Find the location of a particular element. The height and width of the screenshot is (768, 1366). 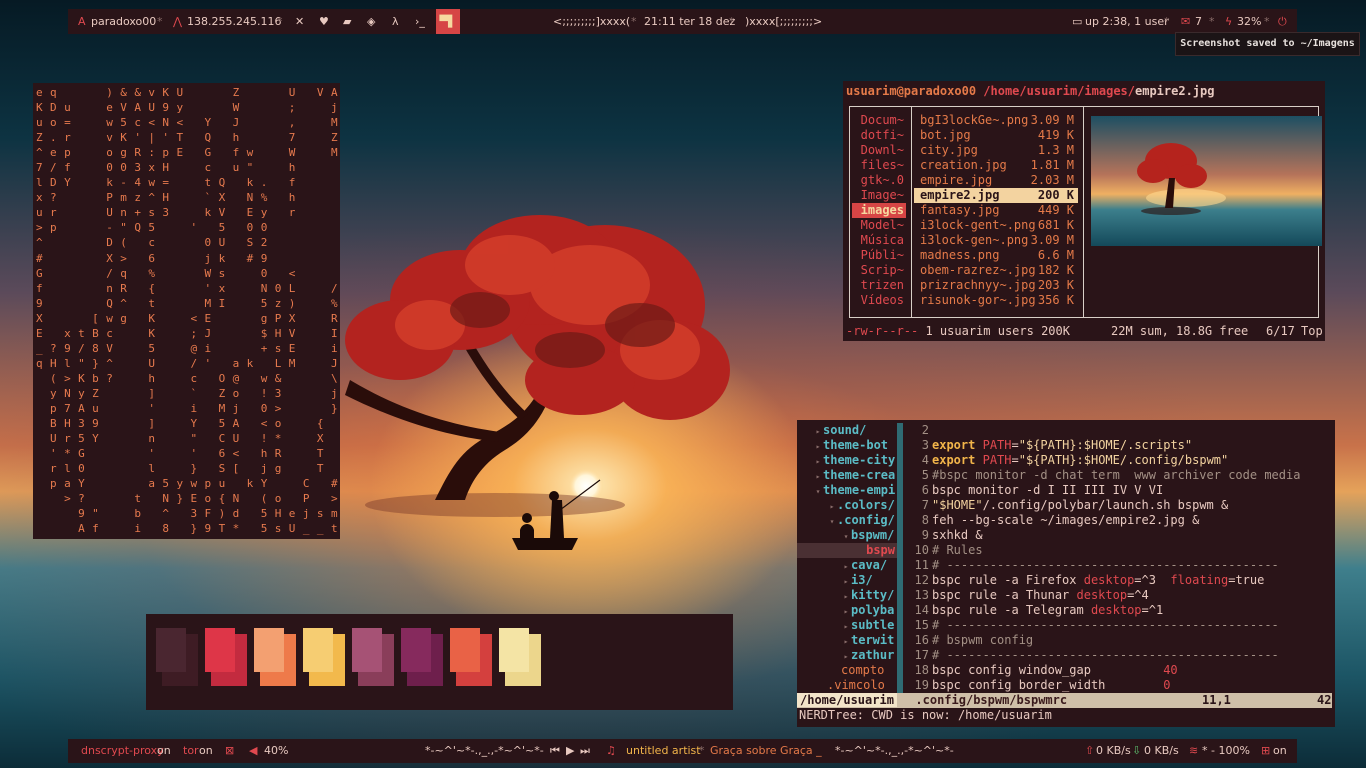

parent-dir-item: dotfi~ is located at coordinates (879, 135).